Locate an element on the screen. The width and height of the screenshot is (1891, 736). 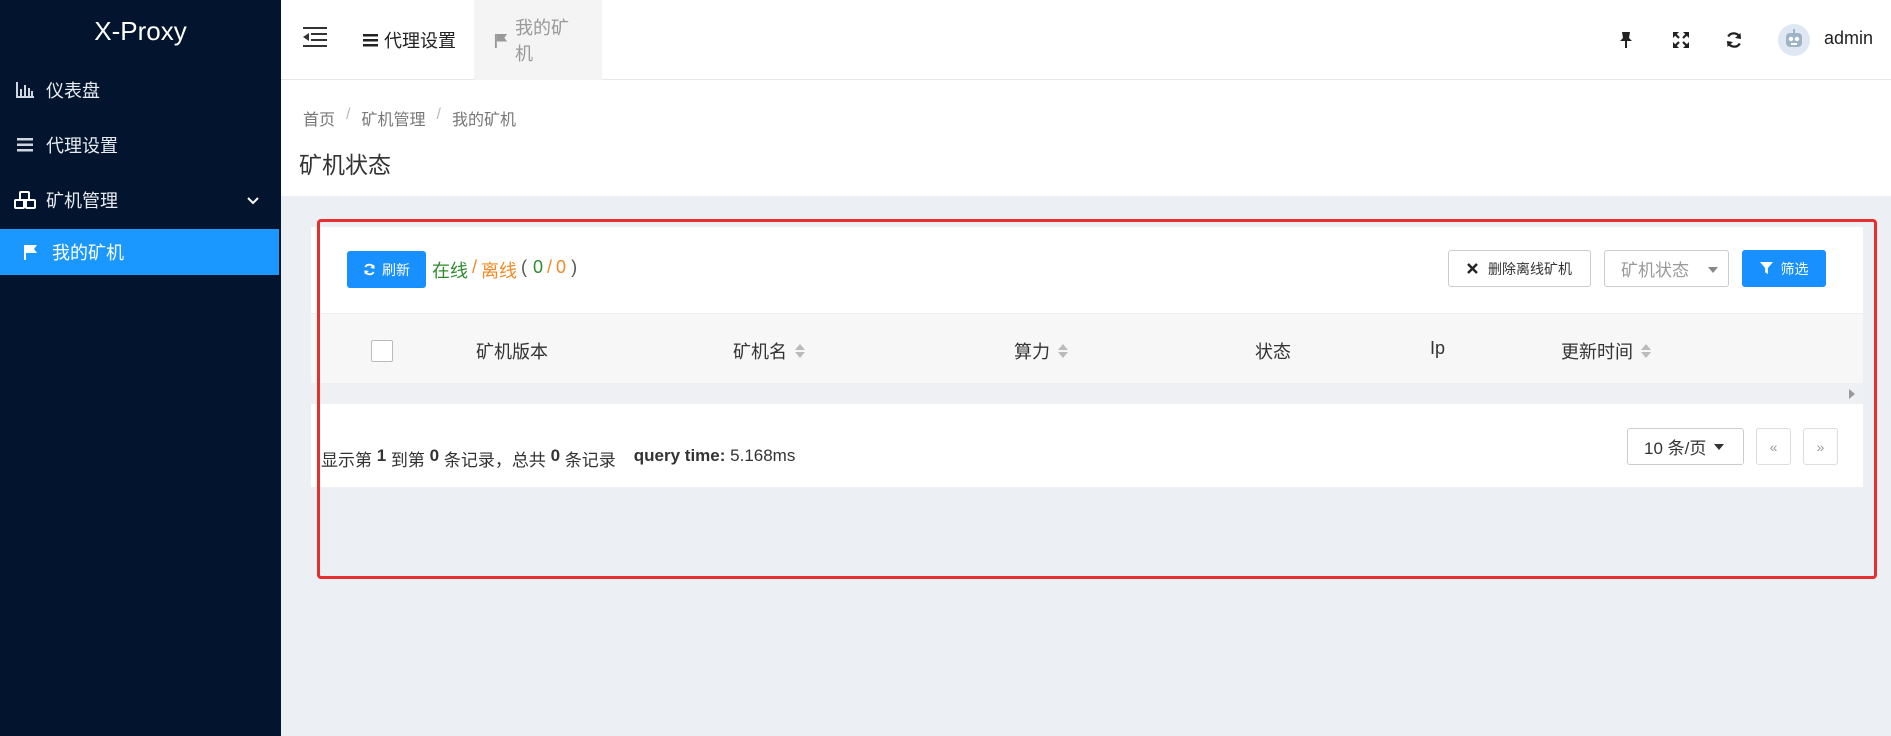
page-size-dropdown: 10 条/页 is located at coordinates (1685, 446).